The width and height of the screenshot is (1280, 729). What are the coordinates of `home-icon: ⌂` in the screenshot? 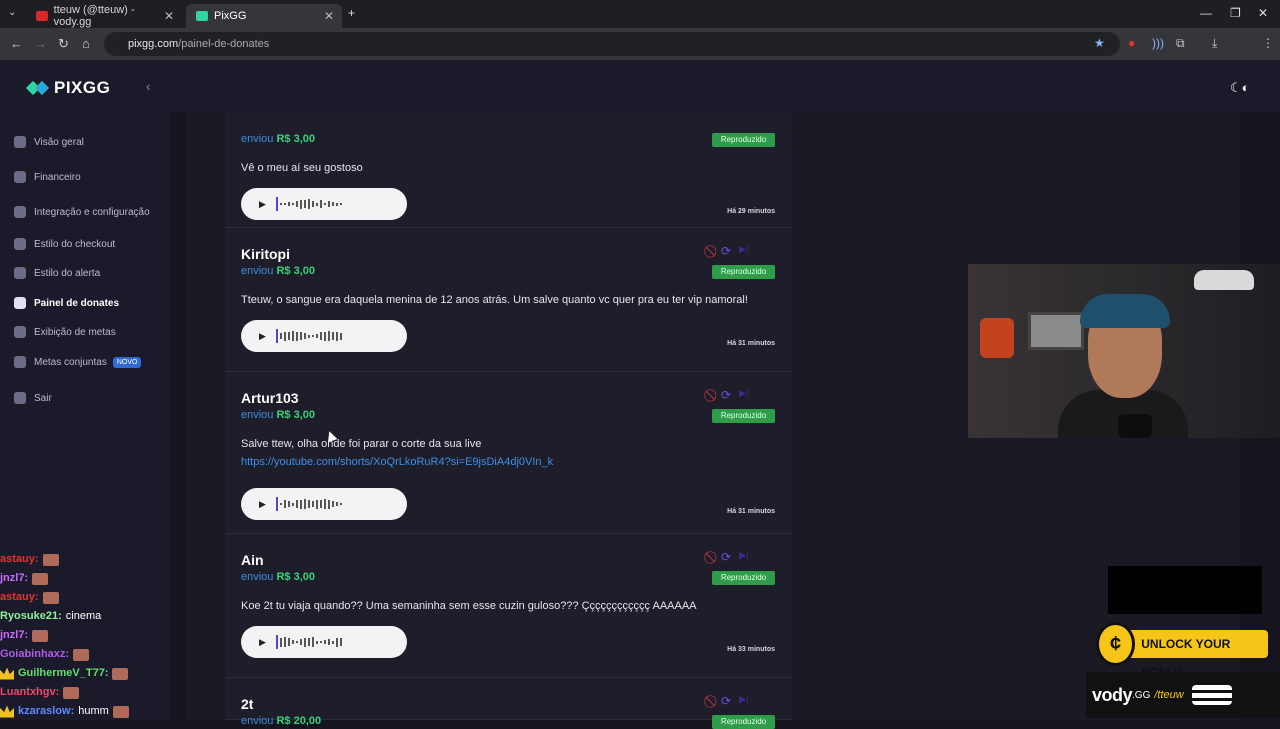 It's located at (86, 43).